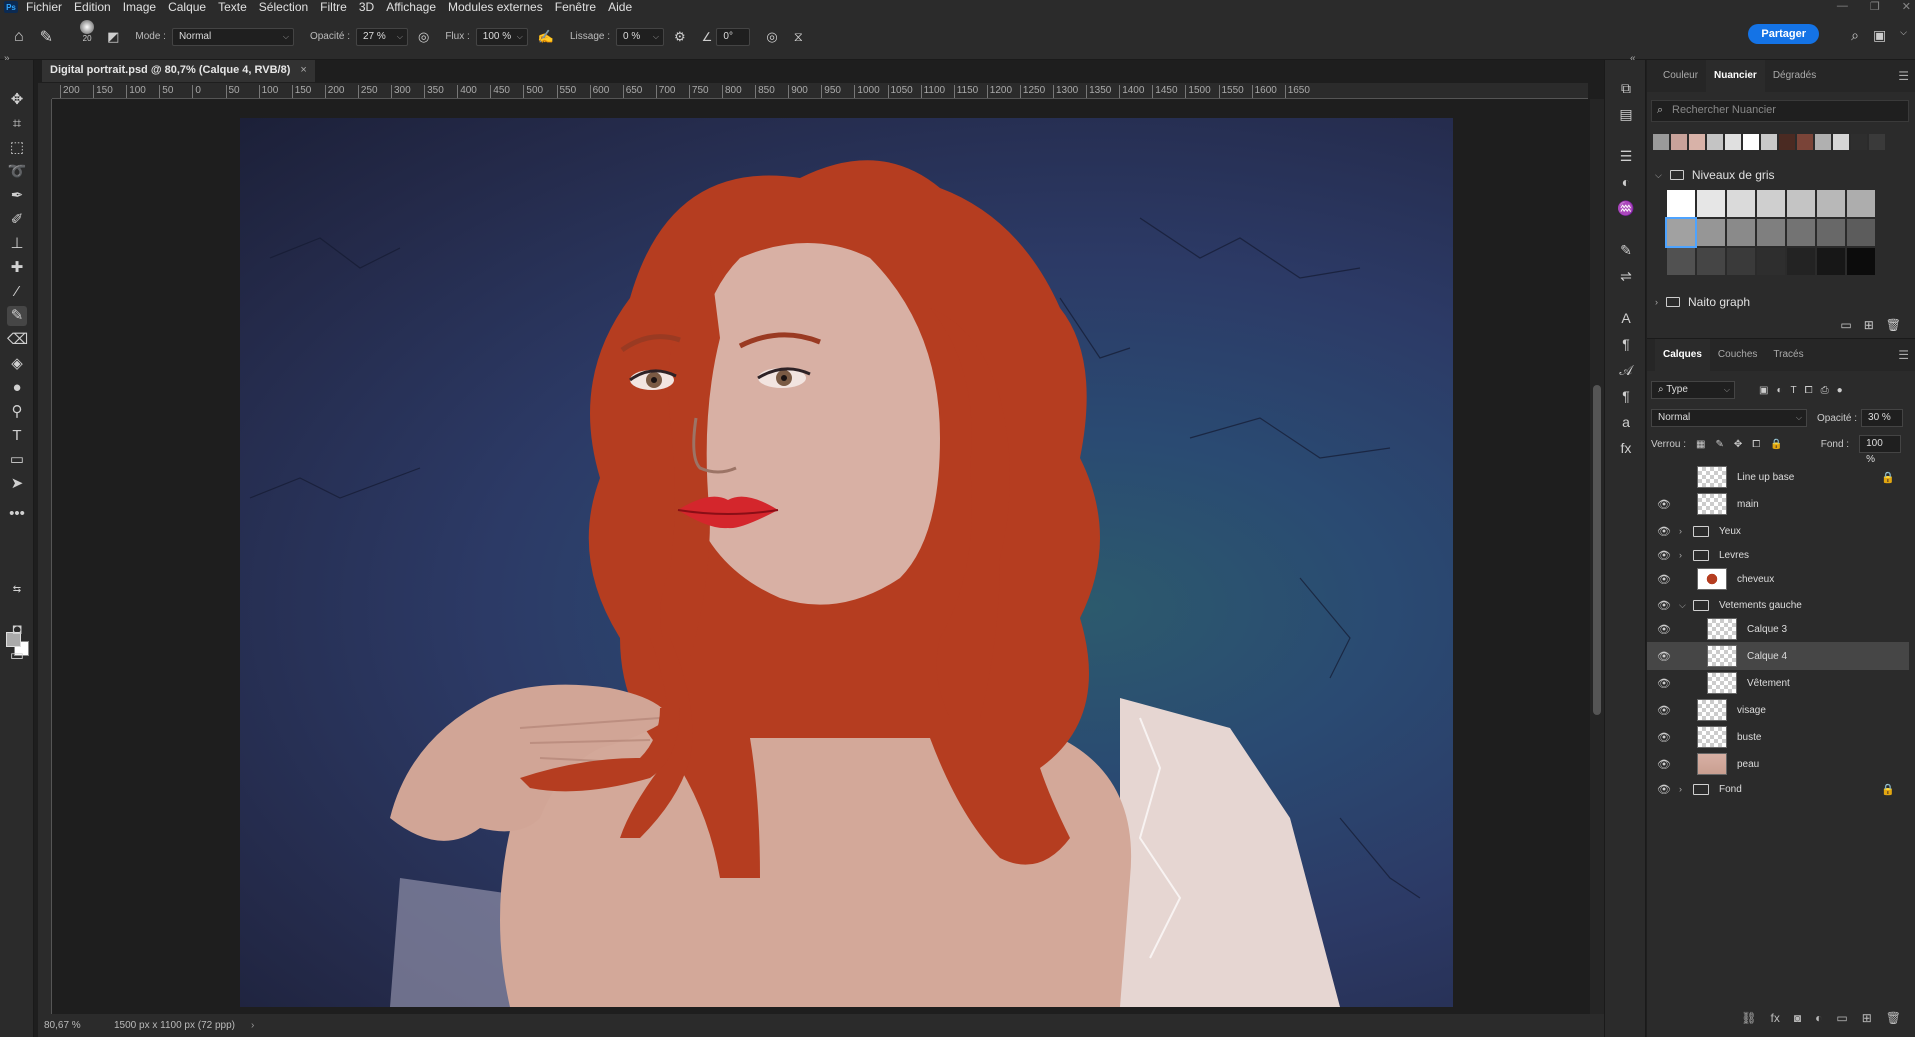  What do you see at coordinates (495, 7) in the screenshot?
I see `menu-item: Modules externes` at bounding box center [495, 7].